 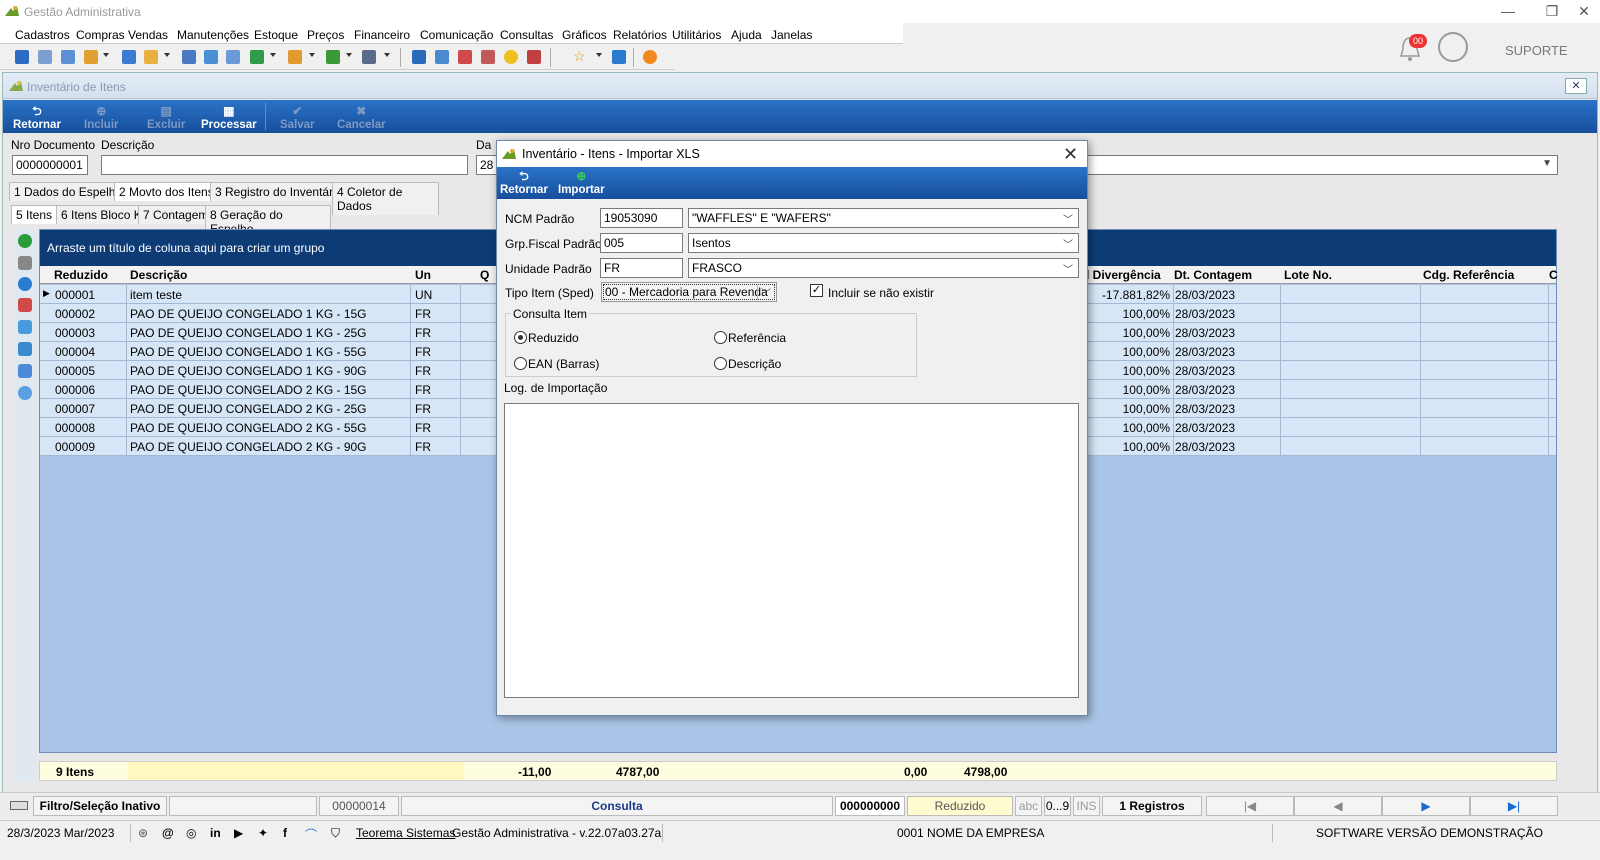 What do you see at coordinates (584, 35) in the screenshot?
I see `menu-graficos: Gráficos` at bounding box center [584, 35].